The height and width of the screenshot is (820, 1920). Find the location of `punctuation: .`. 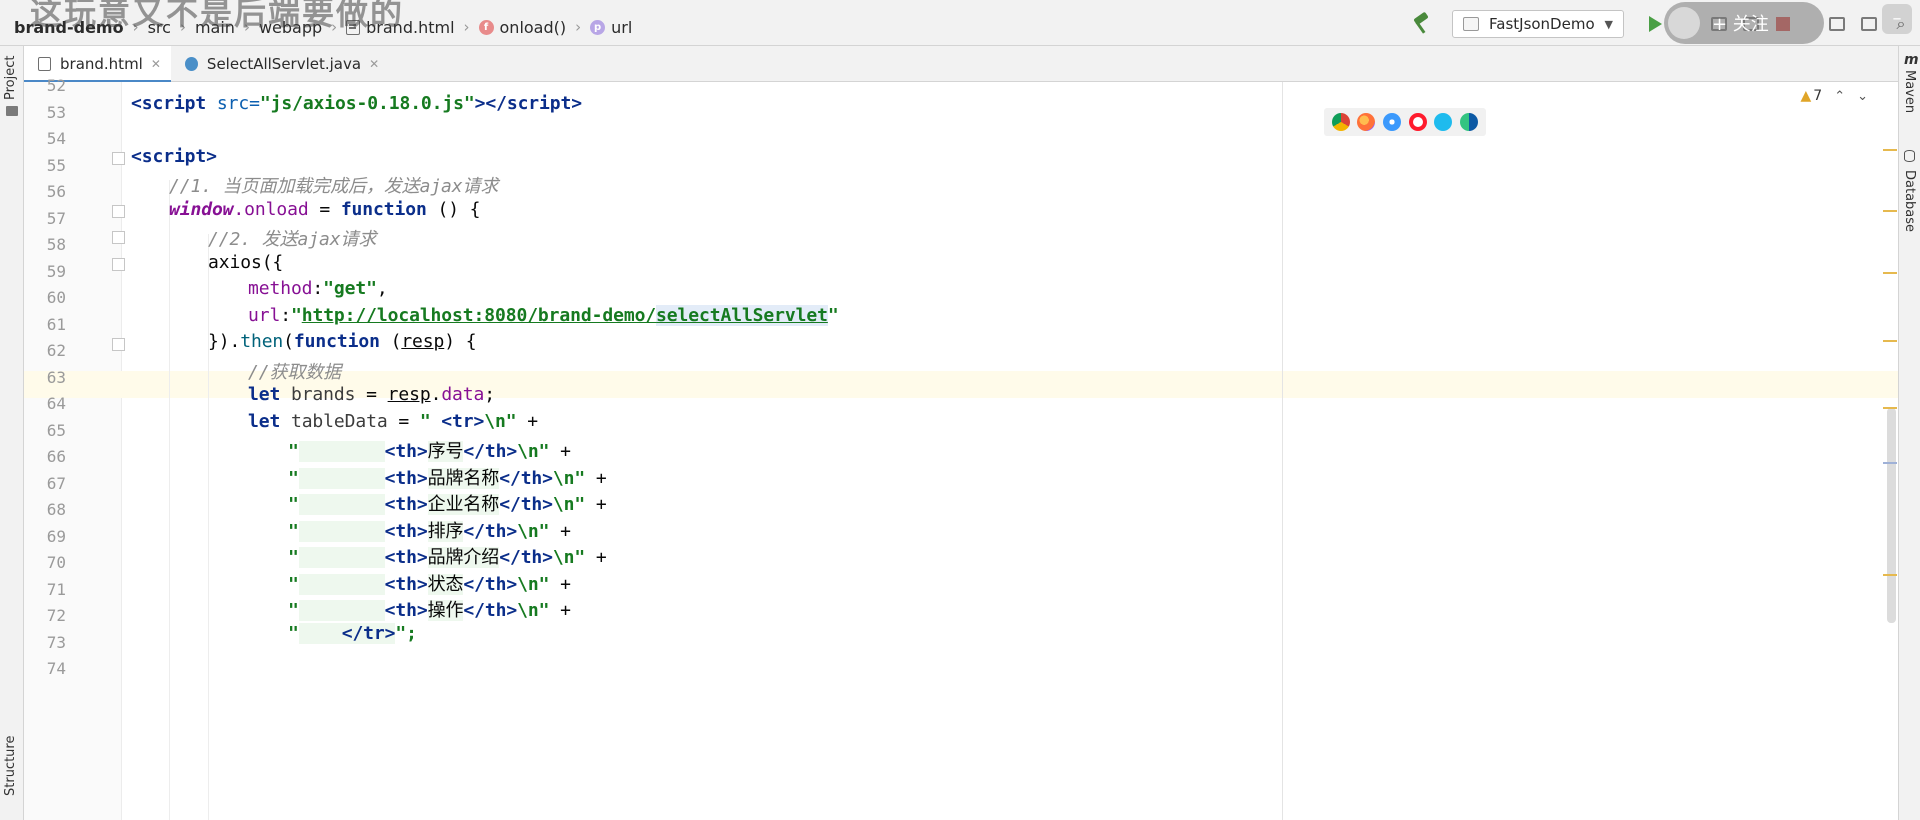

punctuation: . is located at coordinates (436, 394).